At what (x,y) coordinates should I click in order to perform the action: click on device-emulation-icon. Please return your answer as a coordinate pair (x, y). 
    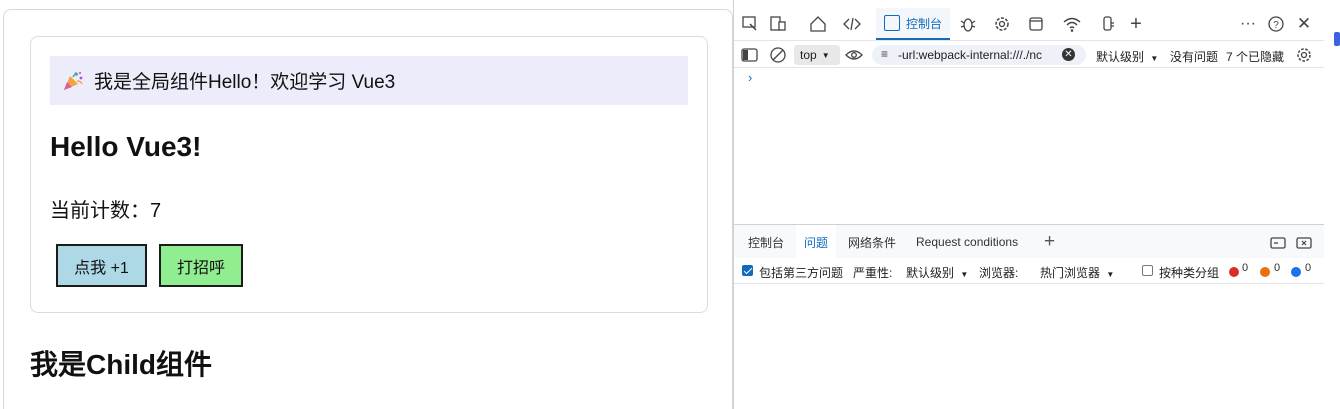
    Looking at the image, I should click on (778, 24).